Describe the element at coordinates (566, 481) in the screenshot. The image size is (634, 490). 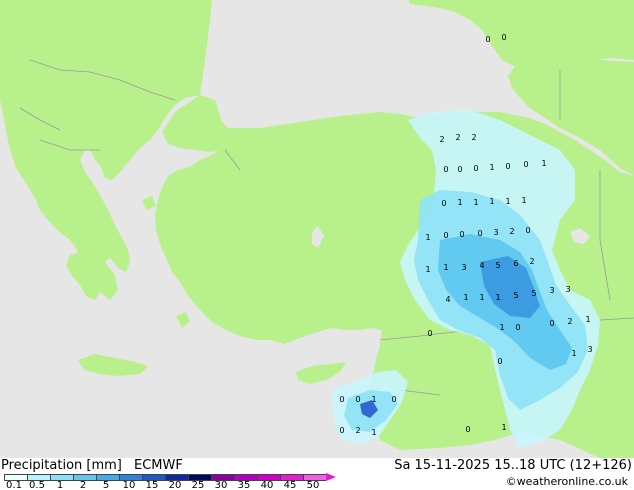
I see `credit: ©weatheronline.co.uk` at that location.